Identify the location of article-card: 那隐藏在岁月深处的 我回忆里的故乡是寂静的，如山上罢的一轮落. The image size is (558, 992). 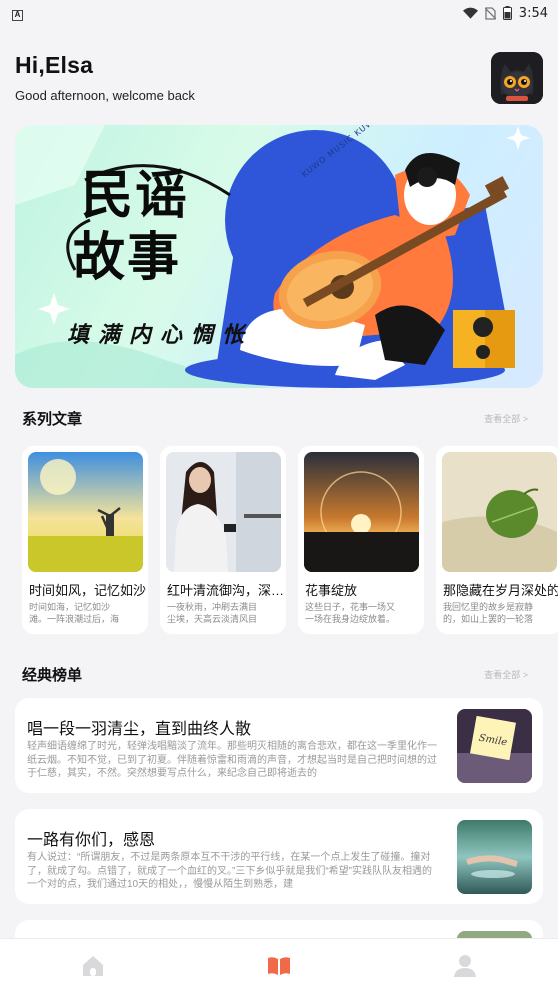
(497, 540).